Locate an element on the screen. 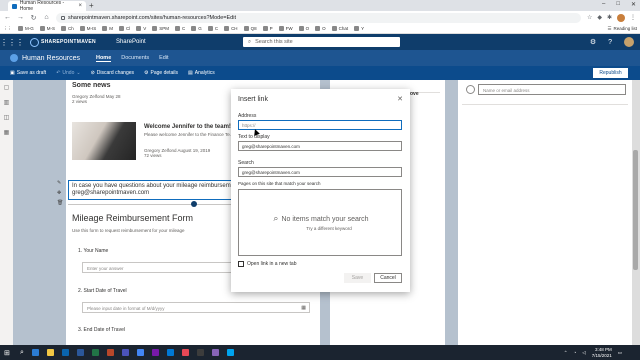 The width and height of the screenshot is (640, 360). settings-gear-icon: ⚙ is located at coordinates (593, 42).